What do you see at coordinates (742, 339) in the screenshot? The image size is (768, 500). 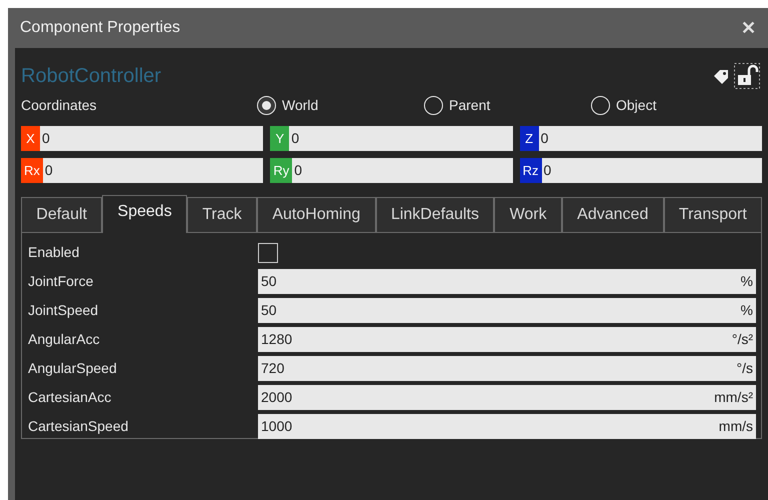 I see `unit-label: °/s²` at bounding box center [742, 339].